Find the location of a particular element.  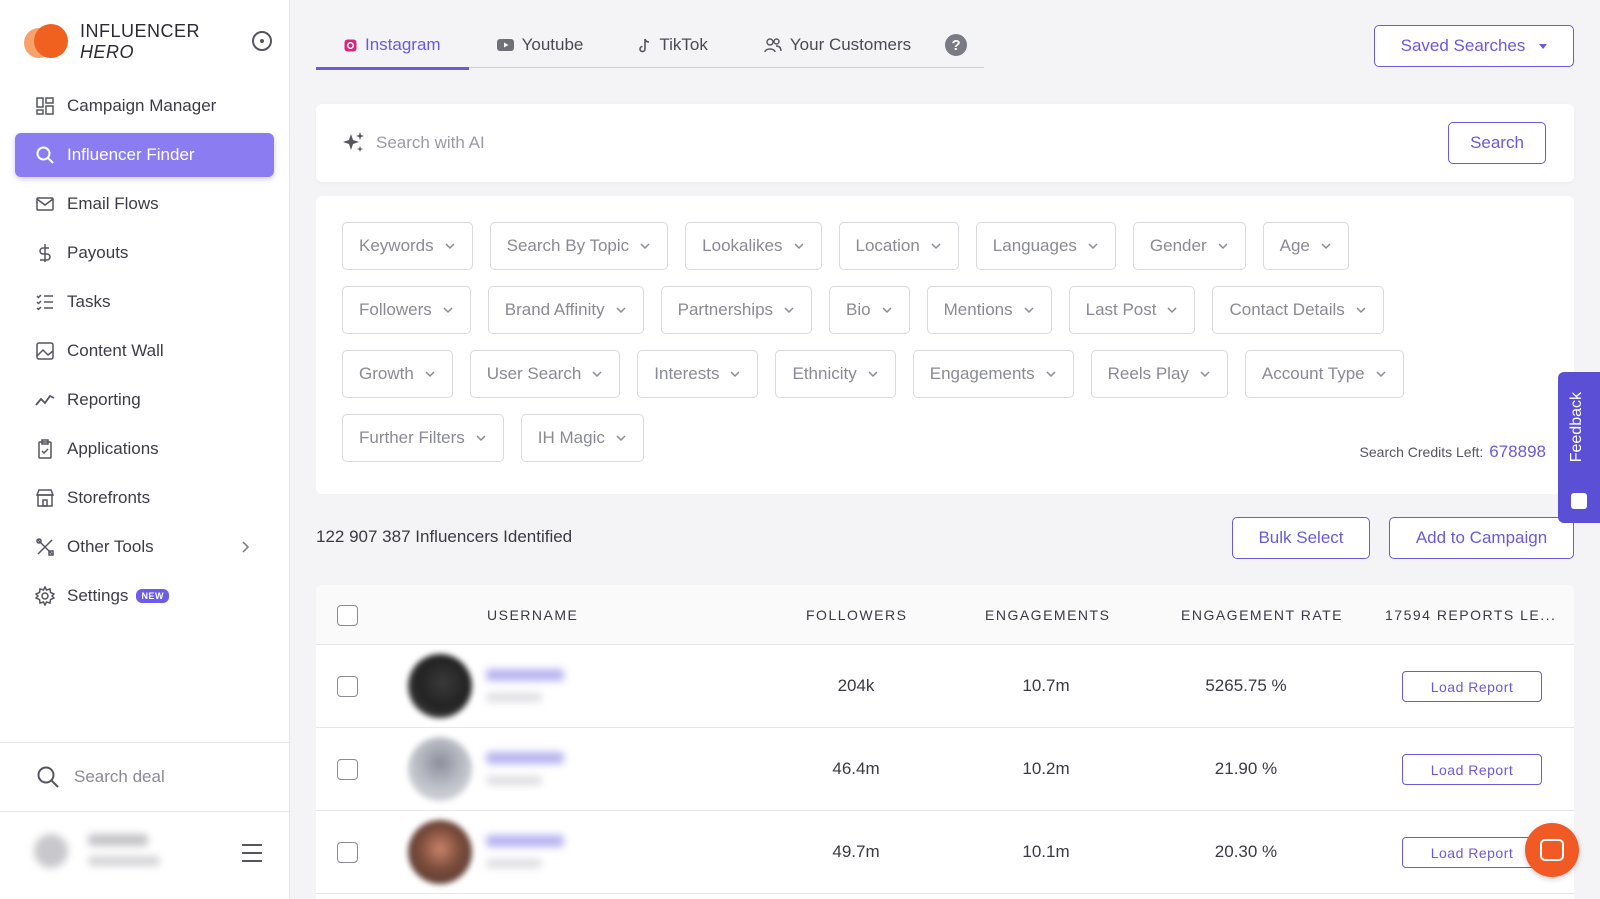

filter-dropdown: Contact Details is located at coordinates (1298, 310).